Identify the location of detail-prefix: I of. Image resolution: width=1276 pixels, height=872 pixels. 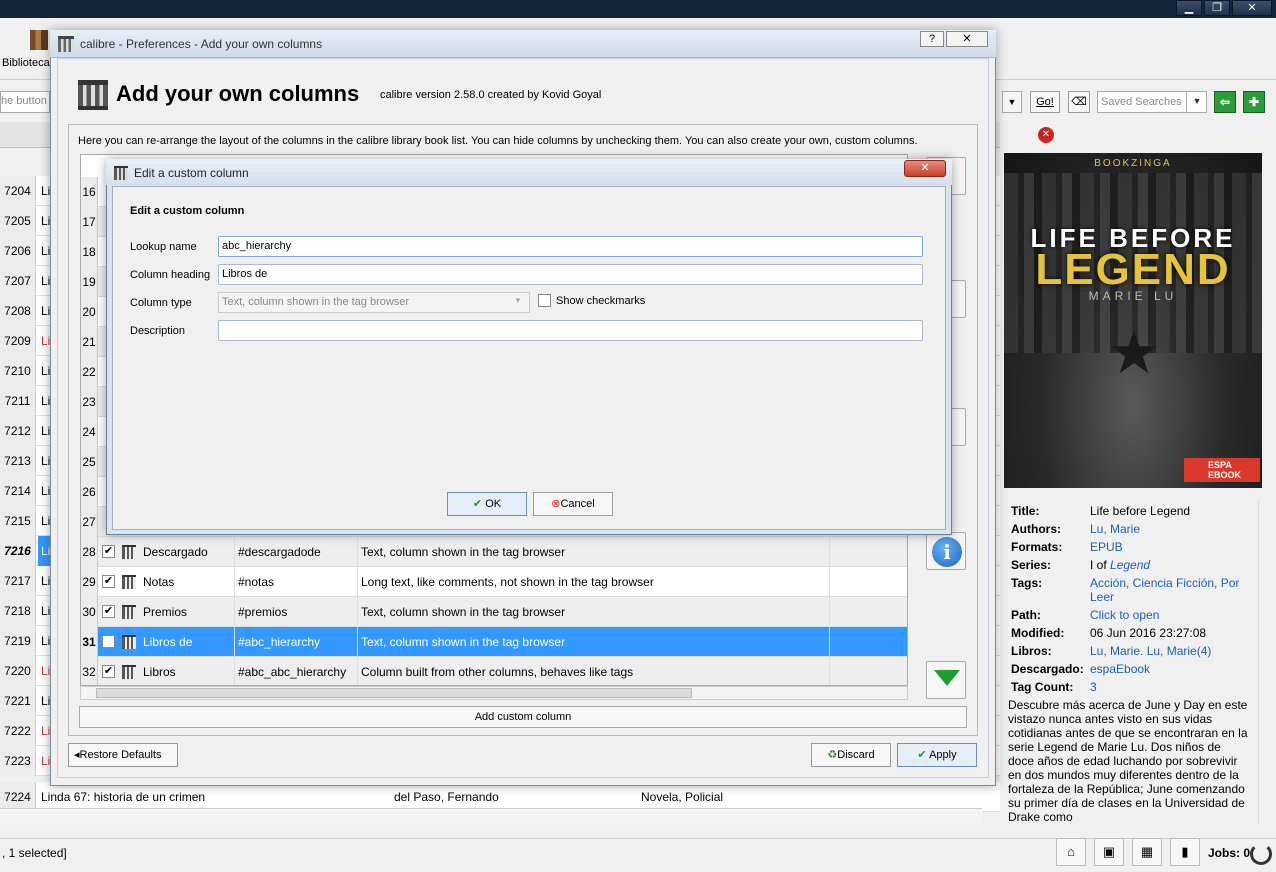
(1100, 565).